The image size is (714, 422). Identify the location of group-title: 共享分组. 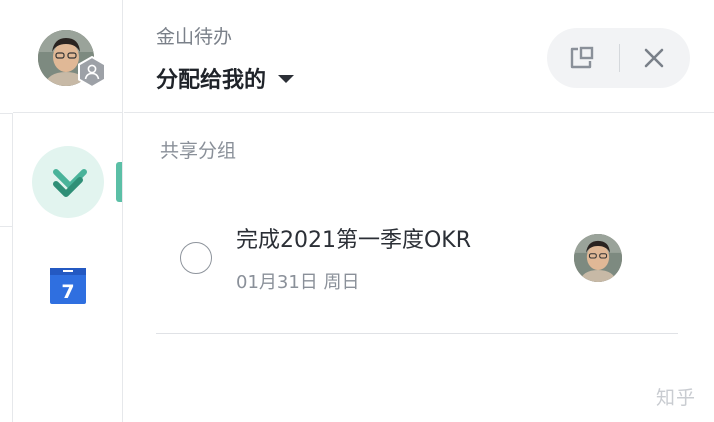
(198, 151).